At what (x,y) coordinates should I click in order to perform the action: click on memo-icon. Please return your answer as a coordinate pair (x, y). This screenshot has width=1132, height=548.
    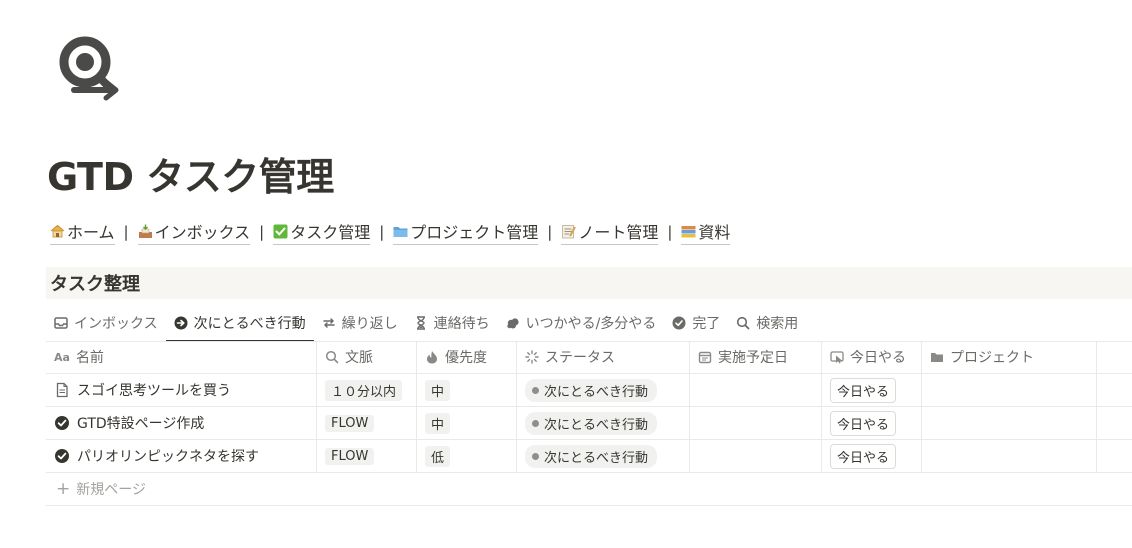
    Looking at the image, I should click on (569, 231).